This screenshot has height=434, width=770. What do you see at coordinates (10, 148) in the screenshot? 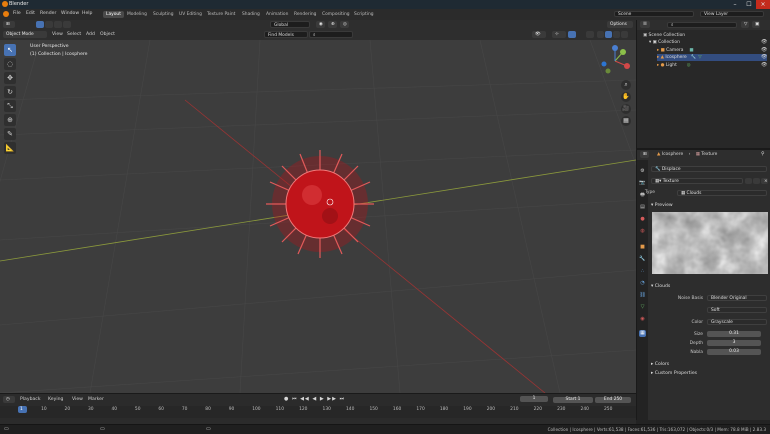
I see `measure-tool-icon: 📐` at bounding box center [10, 148].